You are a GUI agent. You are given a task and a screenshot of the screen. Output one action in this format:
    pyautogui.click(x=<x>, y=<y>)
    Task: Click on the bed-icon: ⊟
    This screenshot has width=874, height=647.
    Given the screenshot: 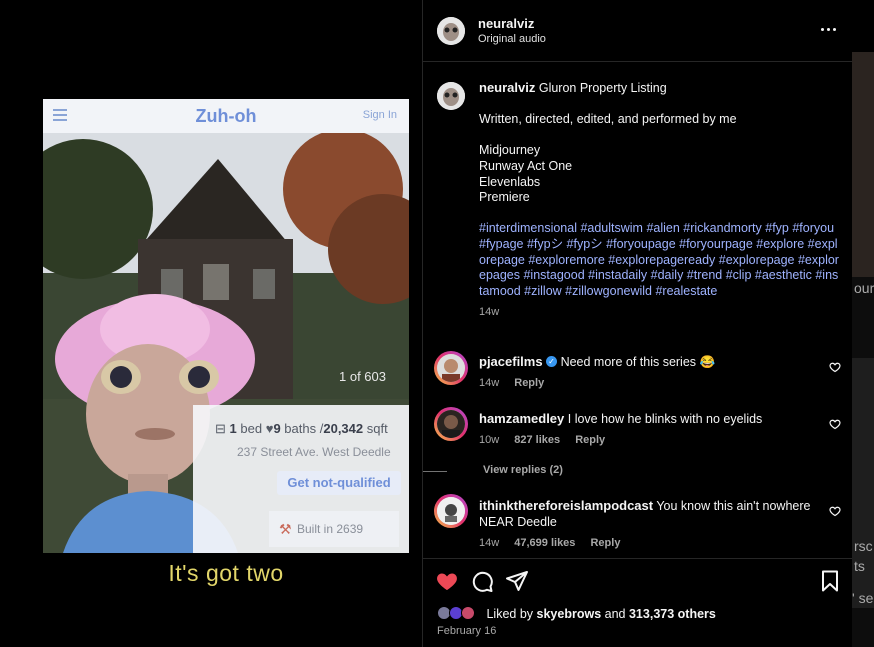 What is the action you would take?
    pyautogui.click(x=220, y=428)
    